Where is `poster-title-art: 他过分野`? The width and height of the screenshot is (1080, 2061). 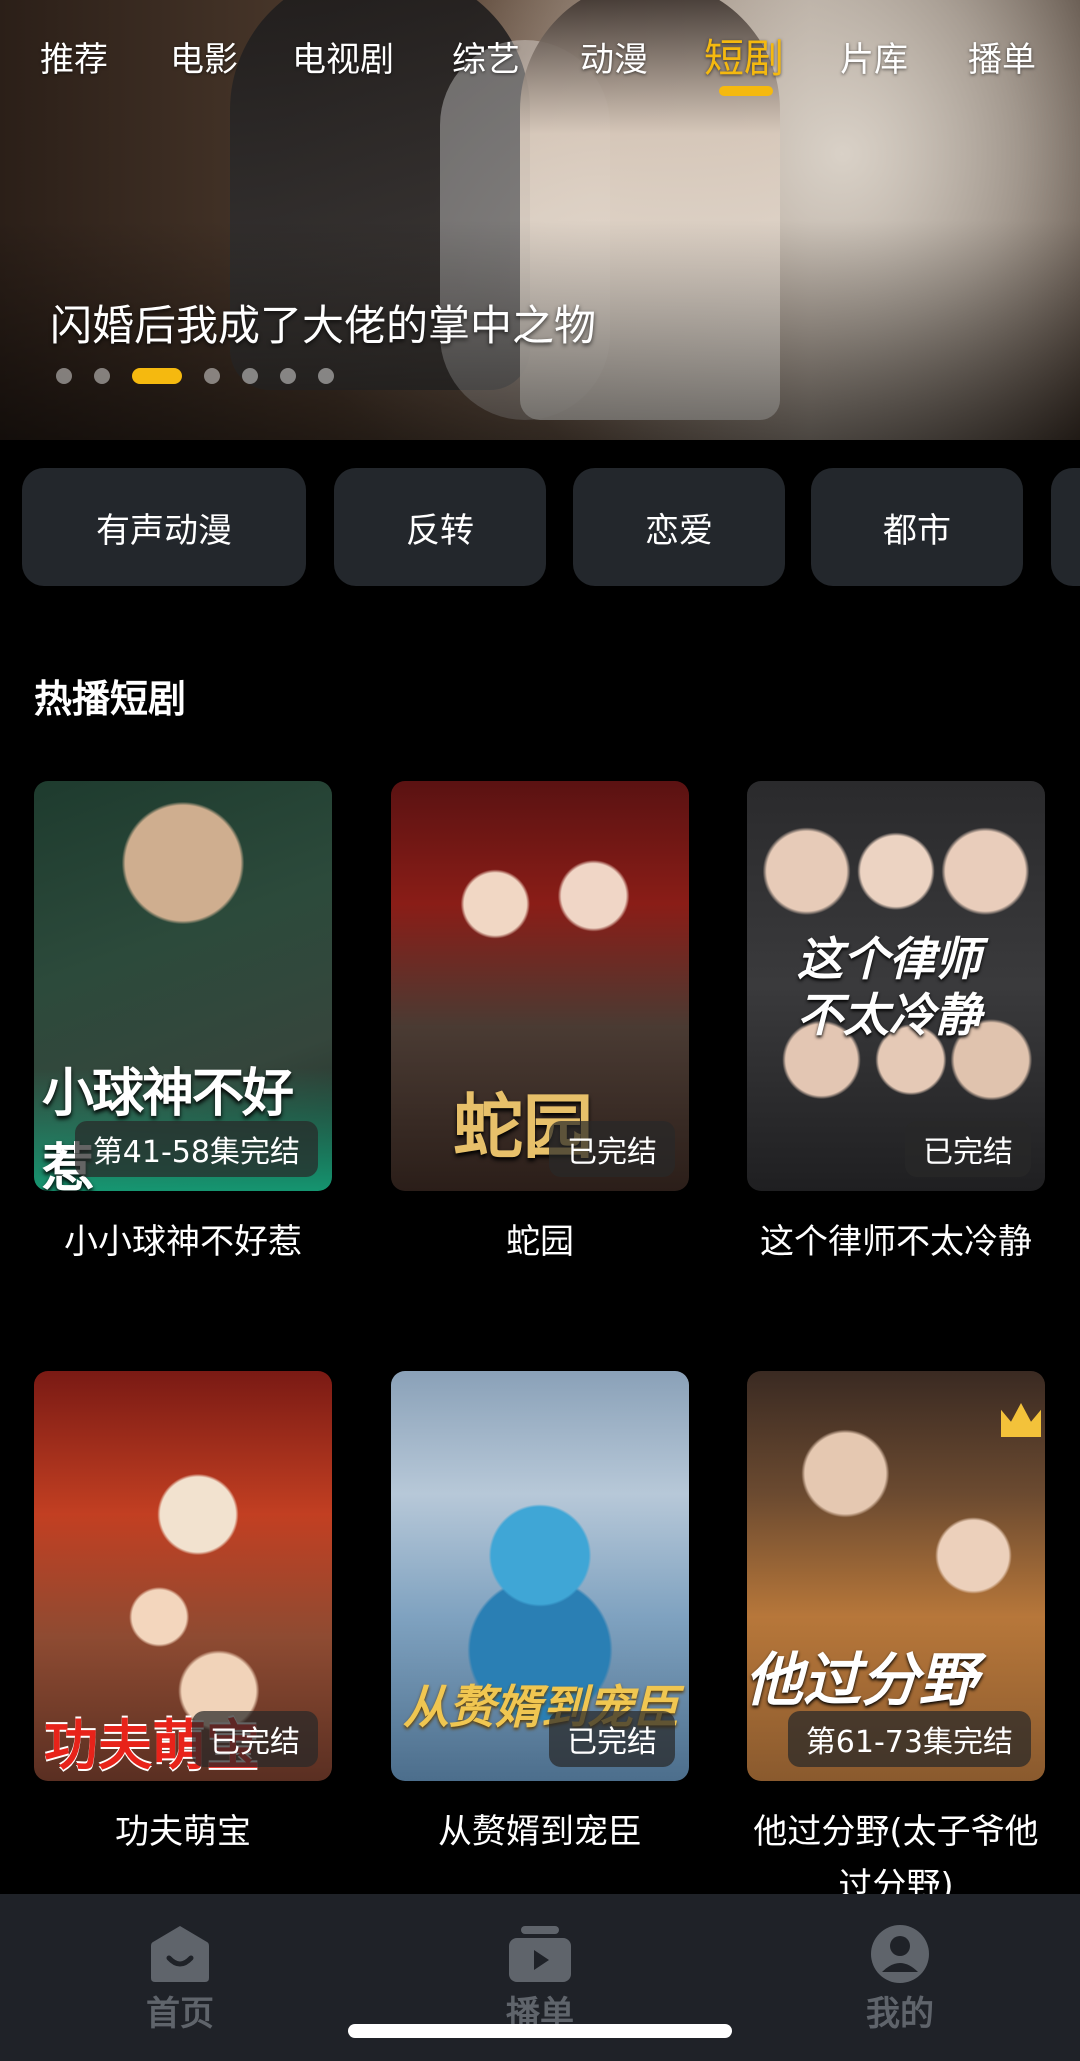
poster-title-art: 他过分野 is located at coordinates (862, 1680).